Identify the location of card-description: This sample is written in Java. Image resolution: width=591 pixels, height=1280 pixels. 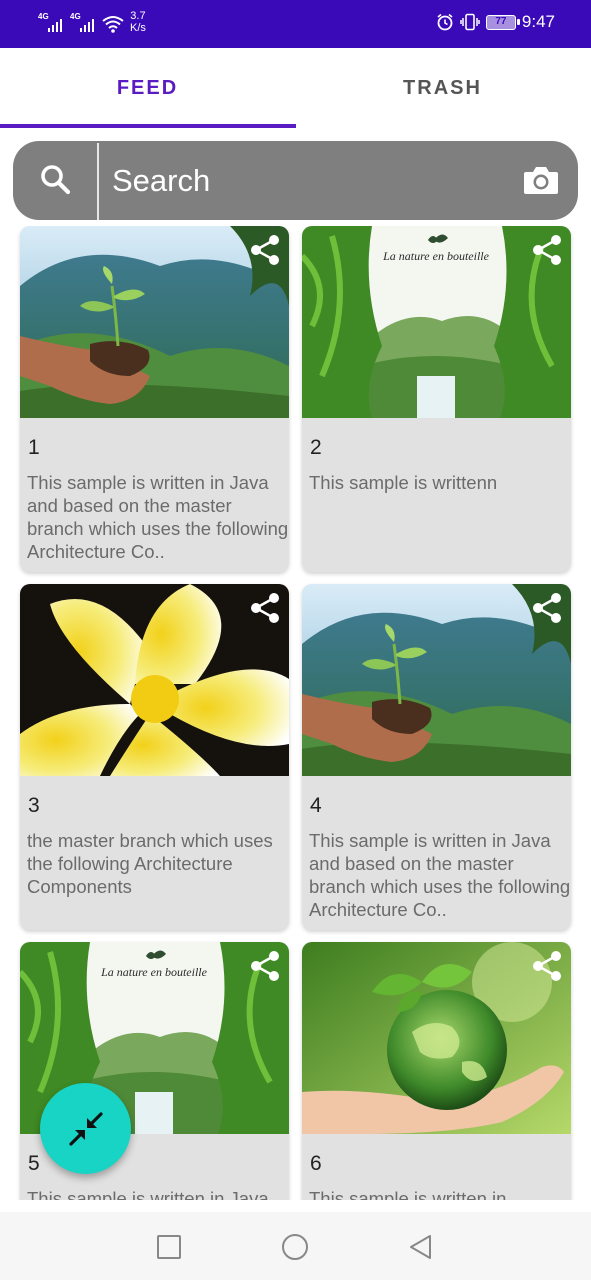
(148, 1194).